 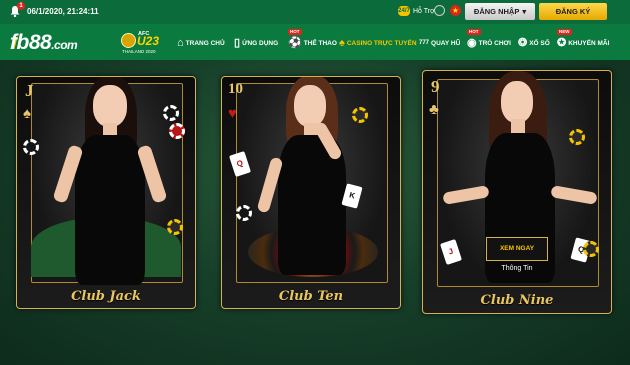 I want to click on cards-icon: ♠, so click(x=342, y=42).